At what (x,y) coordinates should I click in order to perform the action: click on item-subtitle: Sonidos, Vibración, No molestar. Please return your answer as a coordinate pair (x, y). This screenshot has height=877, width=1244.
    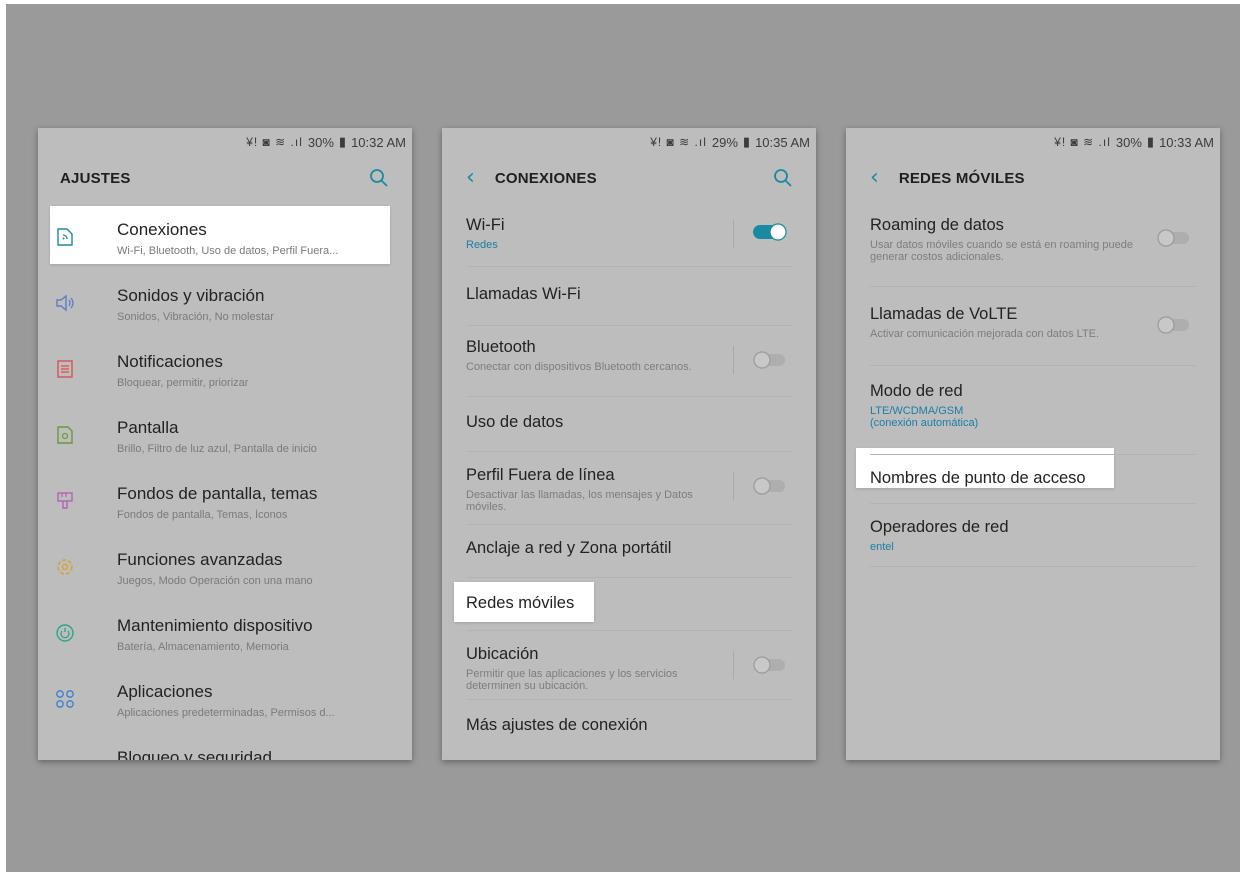
    Looking at the image, I should click on (195, 317).